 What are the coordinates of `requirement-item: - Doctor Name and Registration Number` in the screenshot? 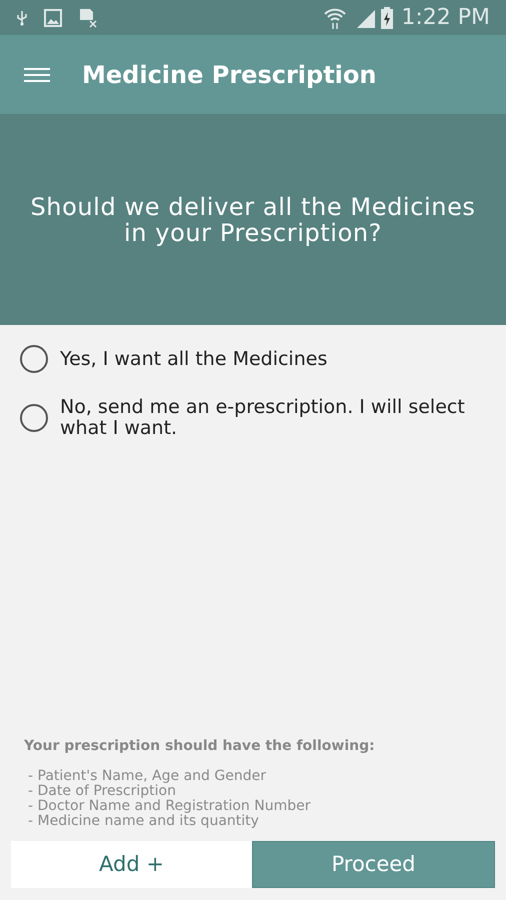 It's located at (170, 806).